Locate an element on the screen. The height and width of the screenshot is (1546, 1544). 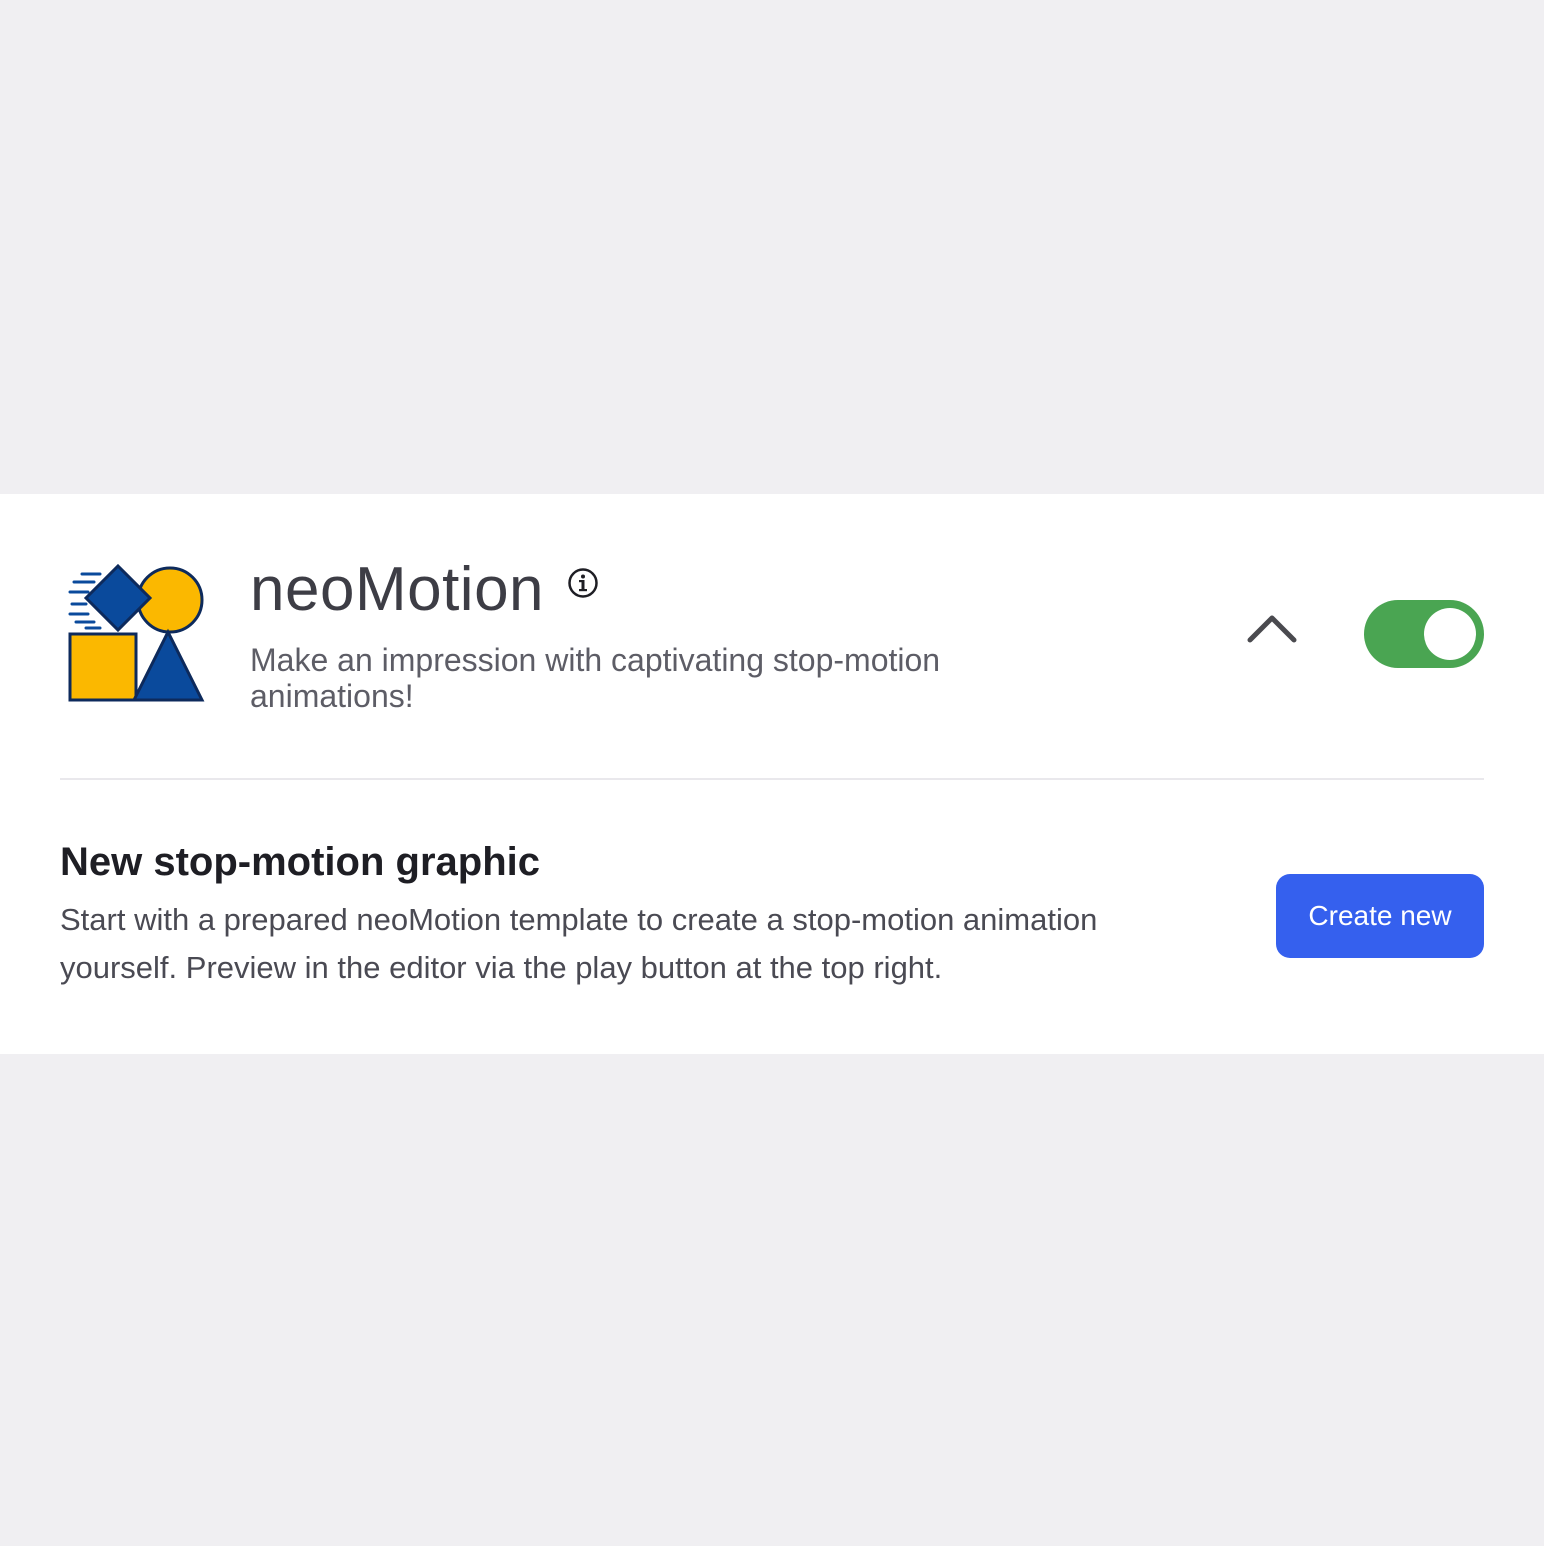
toggle-knob is located at coordinates (1450, 634).